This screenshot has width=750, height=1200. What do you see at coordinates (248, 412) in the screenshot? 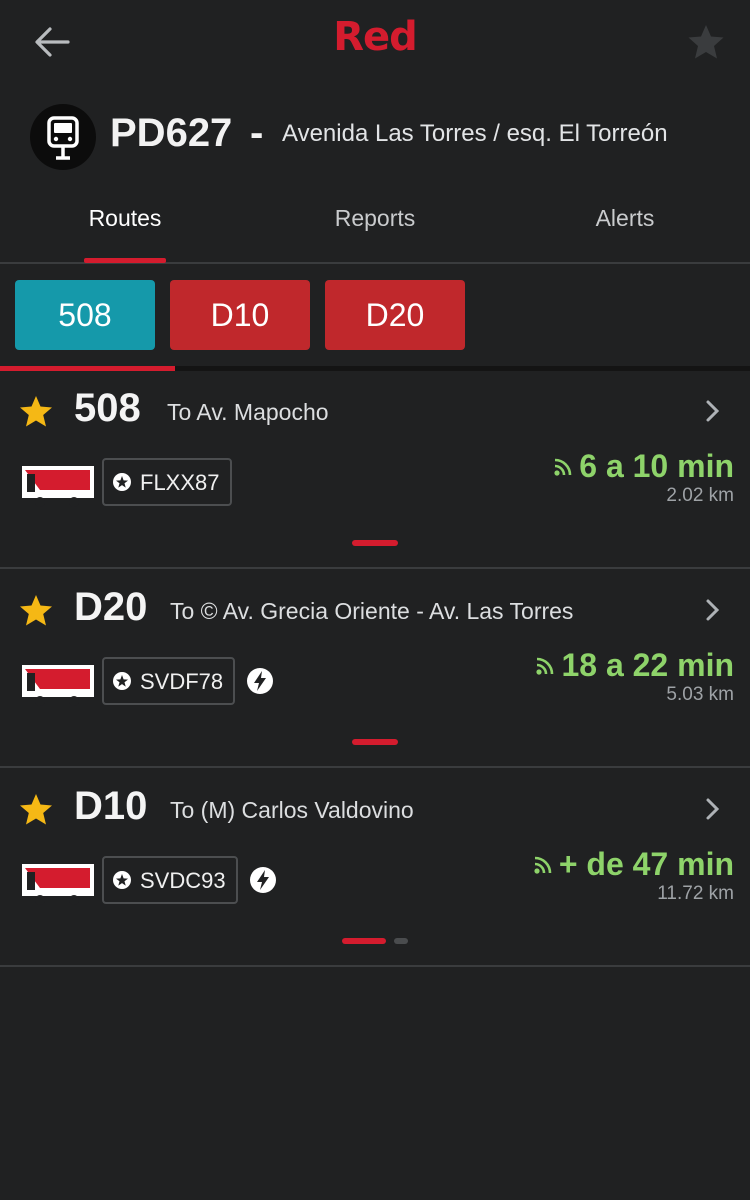
I see `route-destination: To Av. Mapocho` at bounding box center [248, 412].